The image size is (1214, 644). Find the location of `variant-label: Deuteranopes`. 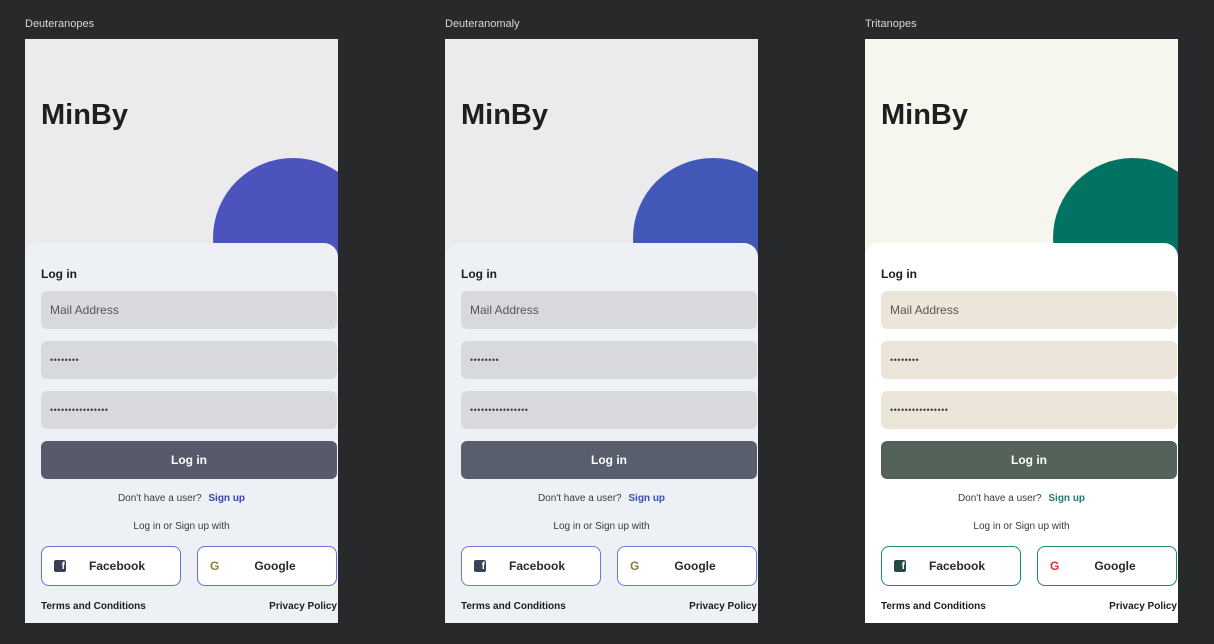

variant-label: Deuteranopes is located at coordinates (60, 24).